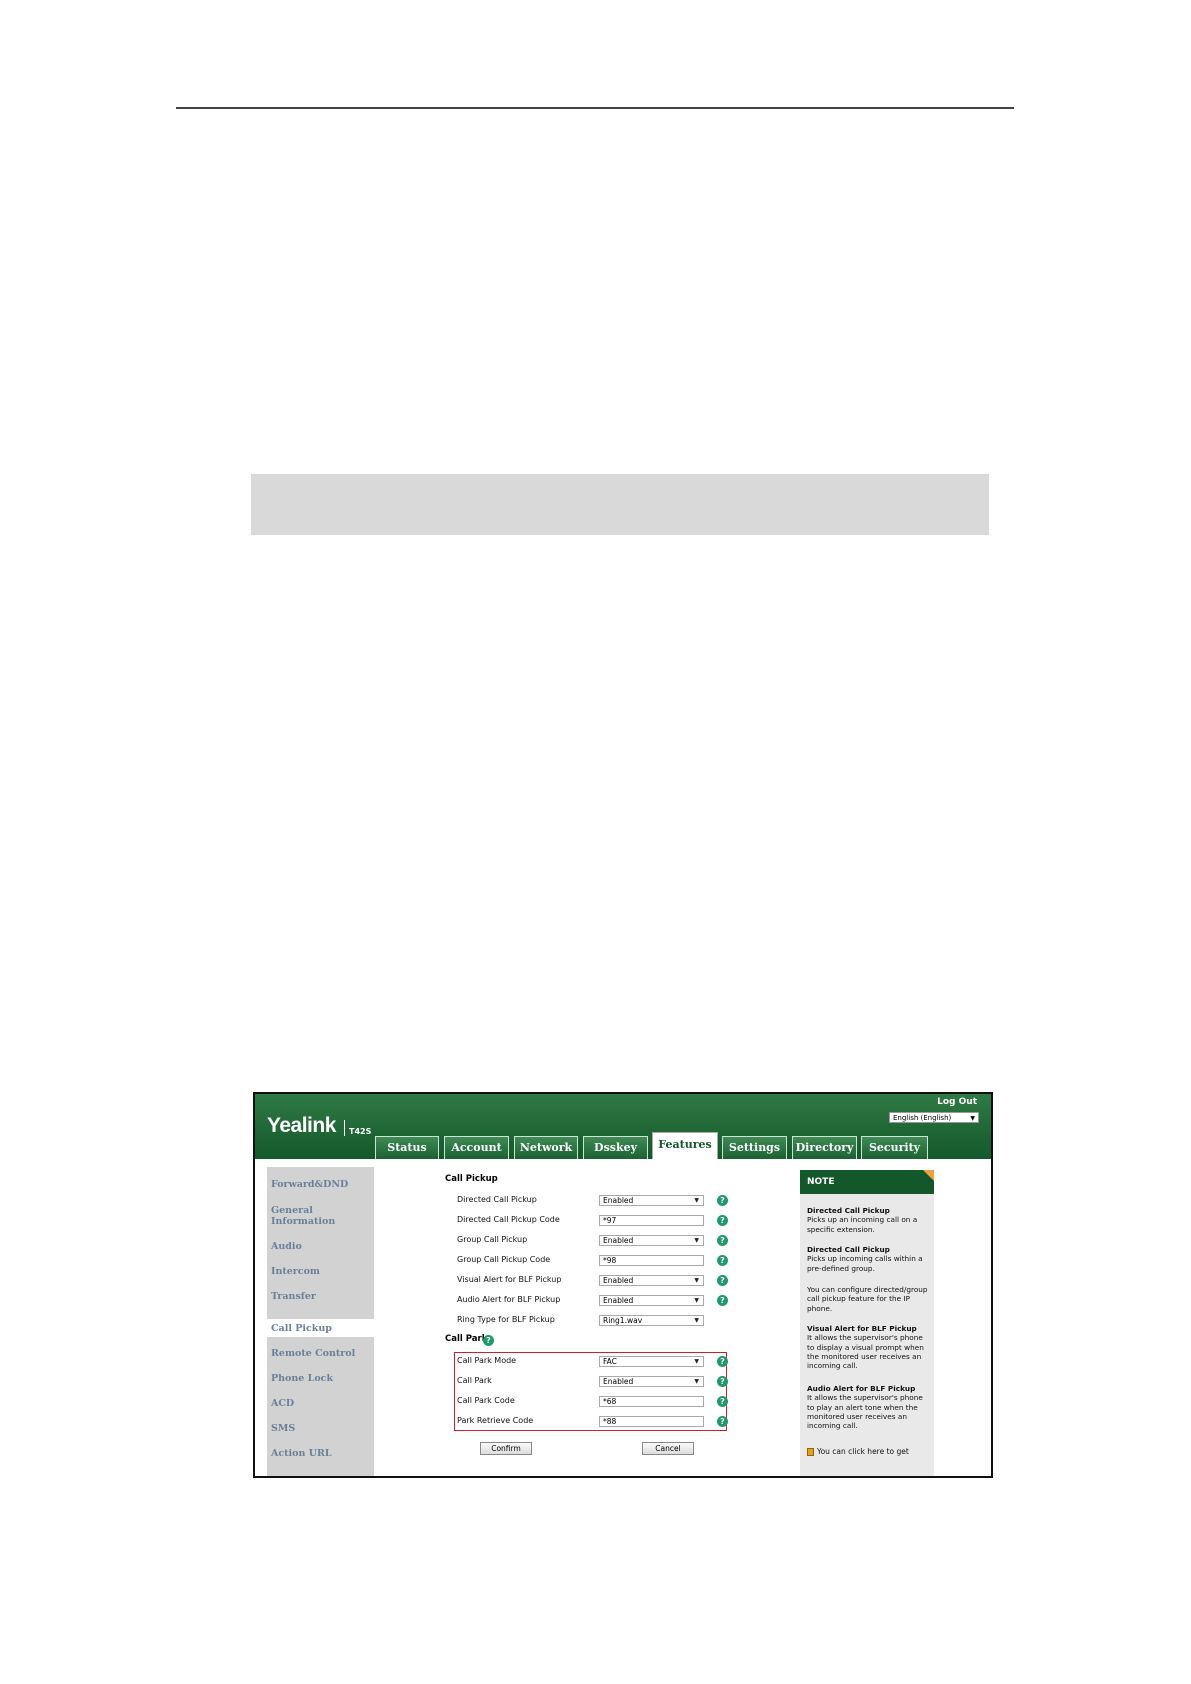  What do you see at coordinates (668, 1448) in the screenshot?
I see `cancel-button: Cancel` at bounding box center [668, 1448].